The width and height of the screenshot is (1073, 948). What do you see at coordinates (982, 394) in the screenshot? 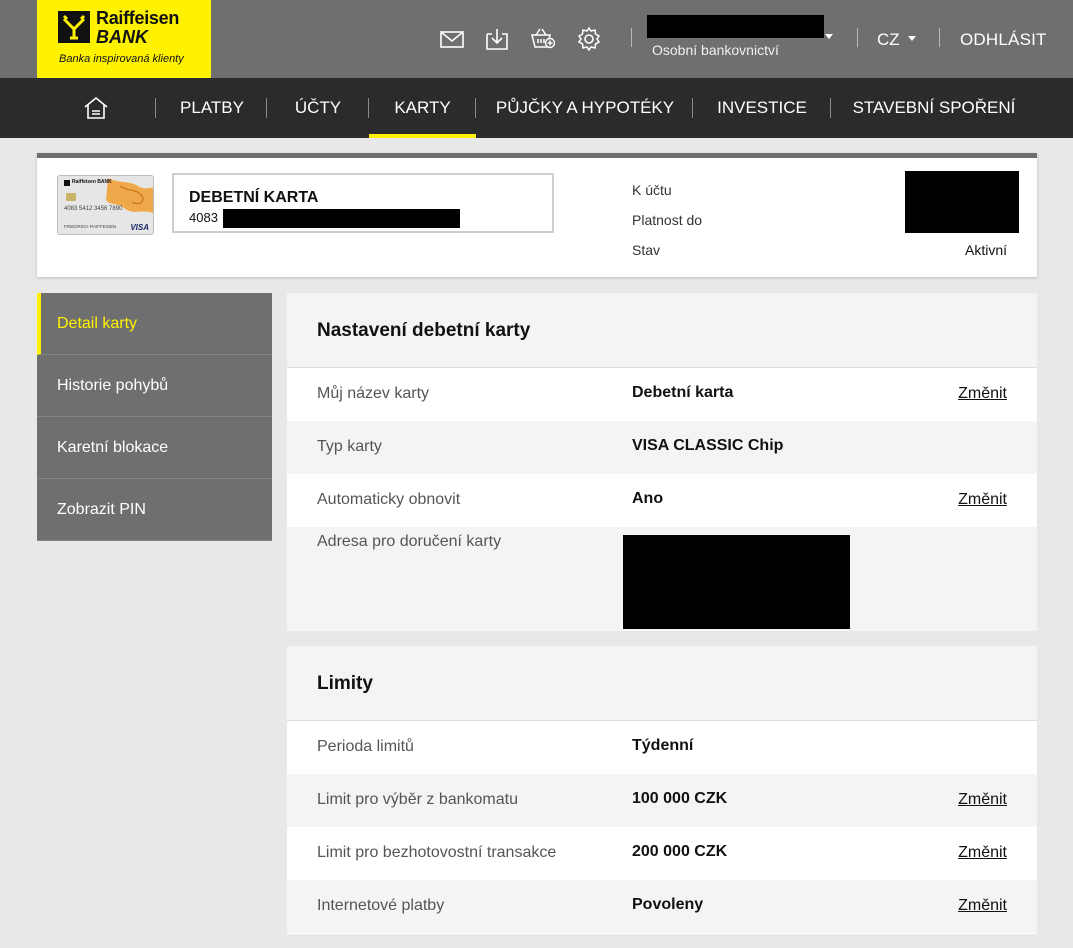
I see `change-card-name-link: Změnit` at bounding box center [982, 394].